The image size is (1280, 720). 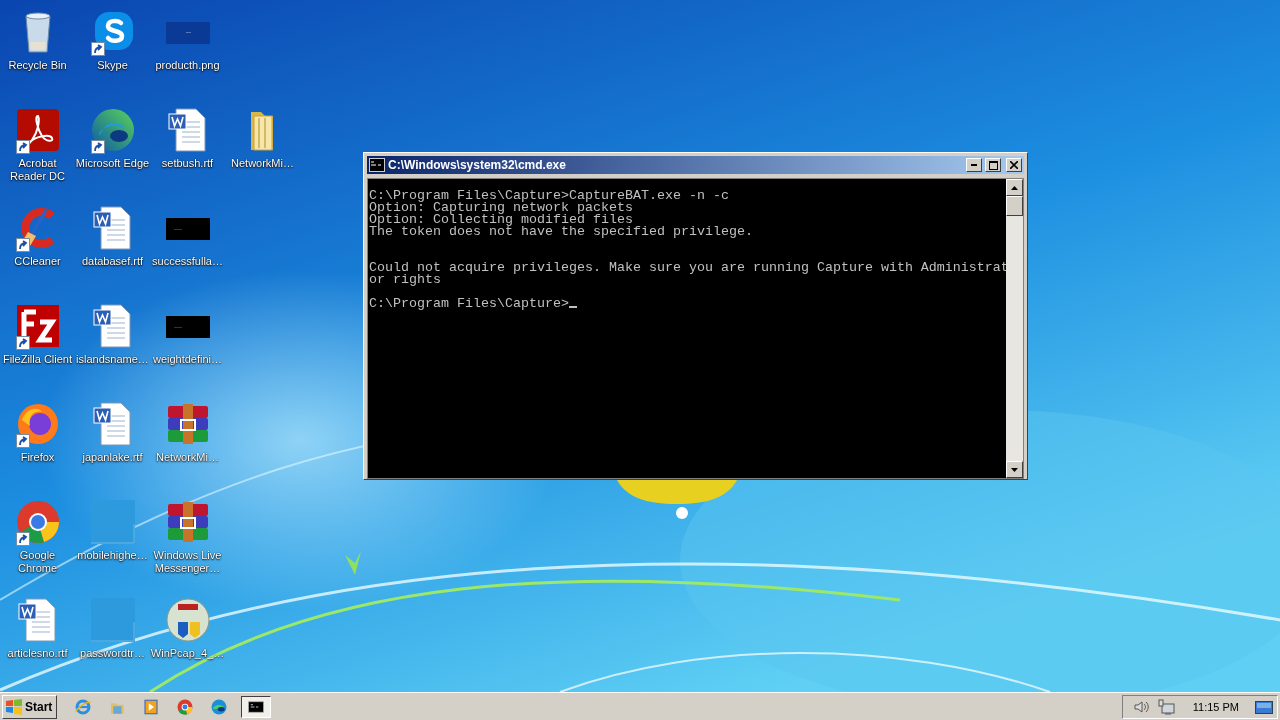 What do you see at coordinates (112, 65) in the screenshot?
I see `icon-label: Skype` at bounding box center [112, 65].